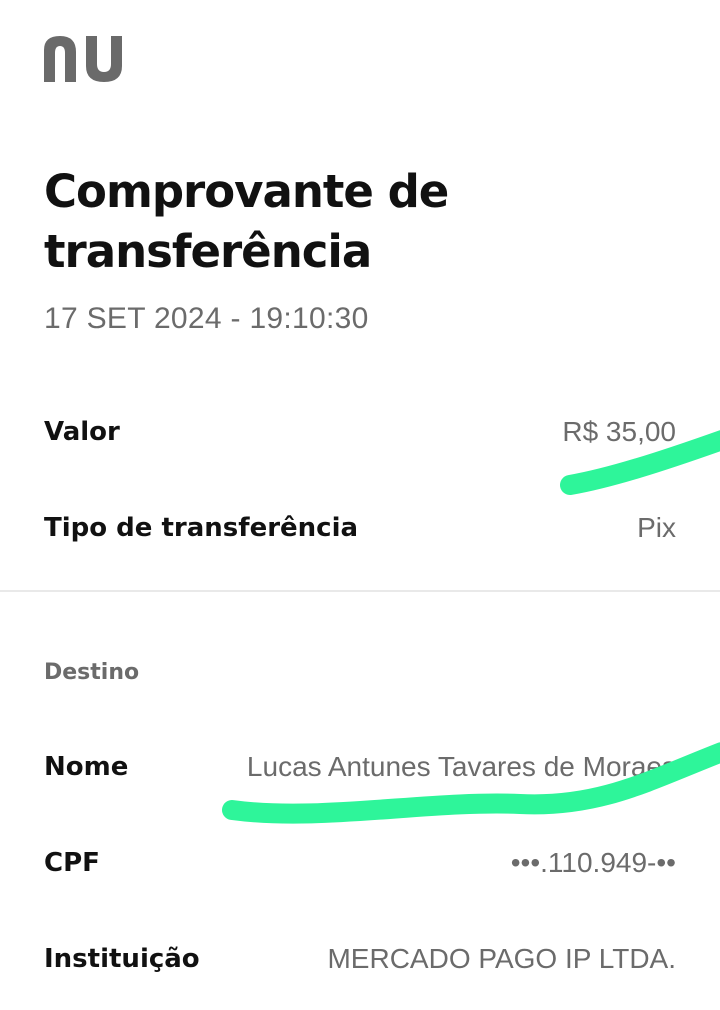 The width and height of the screenshot is (720, 1010). I want to click on amount-row: Valor R$ 35,00, so click(360, 432).